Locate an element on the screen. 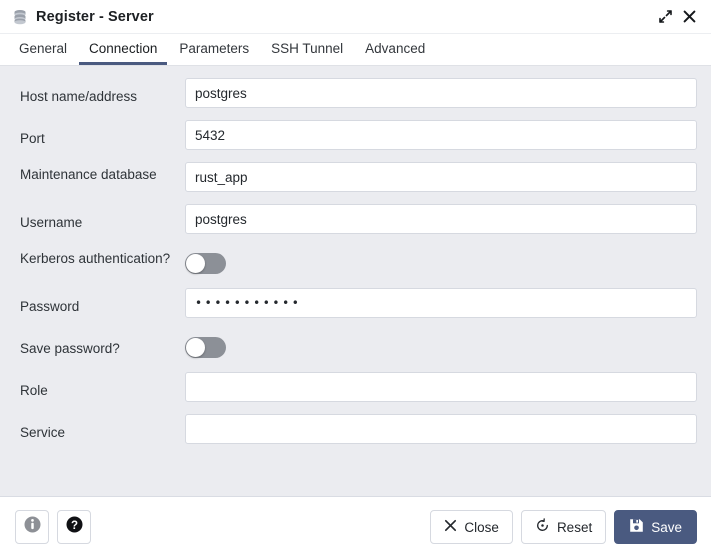  field-row-username: Username is located at coordinates (358, 225).